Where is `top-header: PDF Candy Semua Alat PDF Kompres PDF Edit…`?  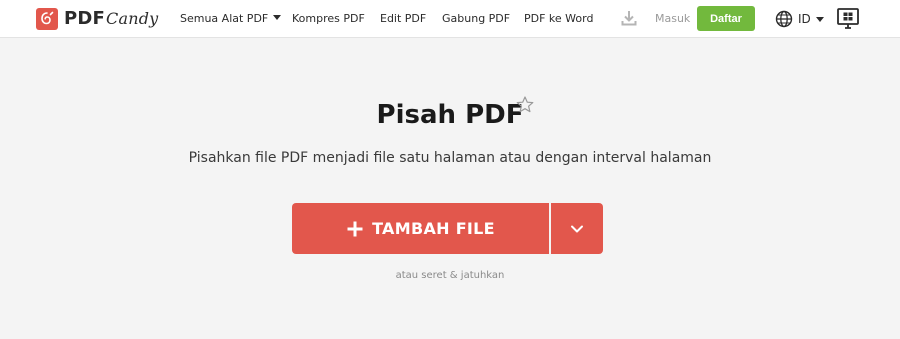
top-header: PDF Candy Semua Alat PDF Kompres PDF Edit… is located at coordinates (450, 19).